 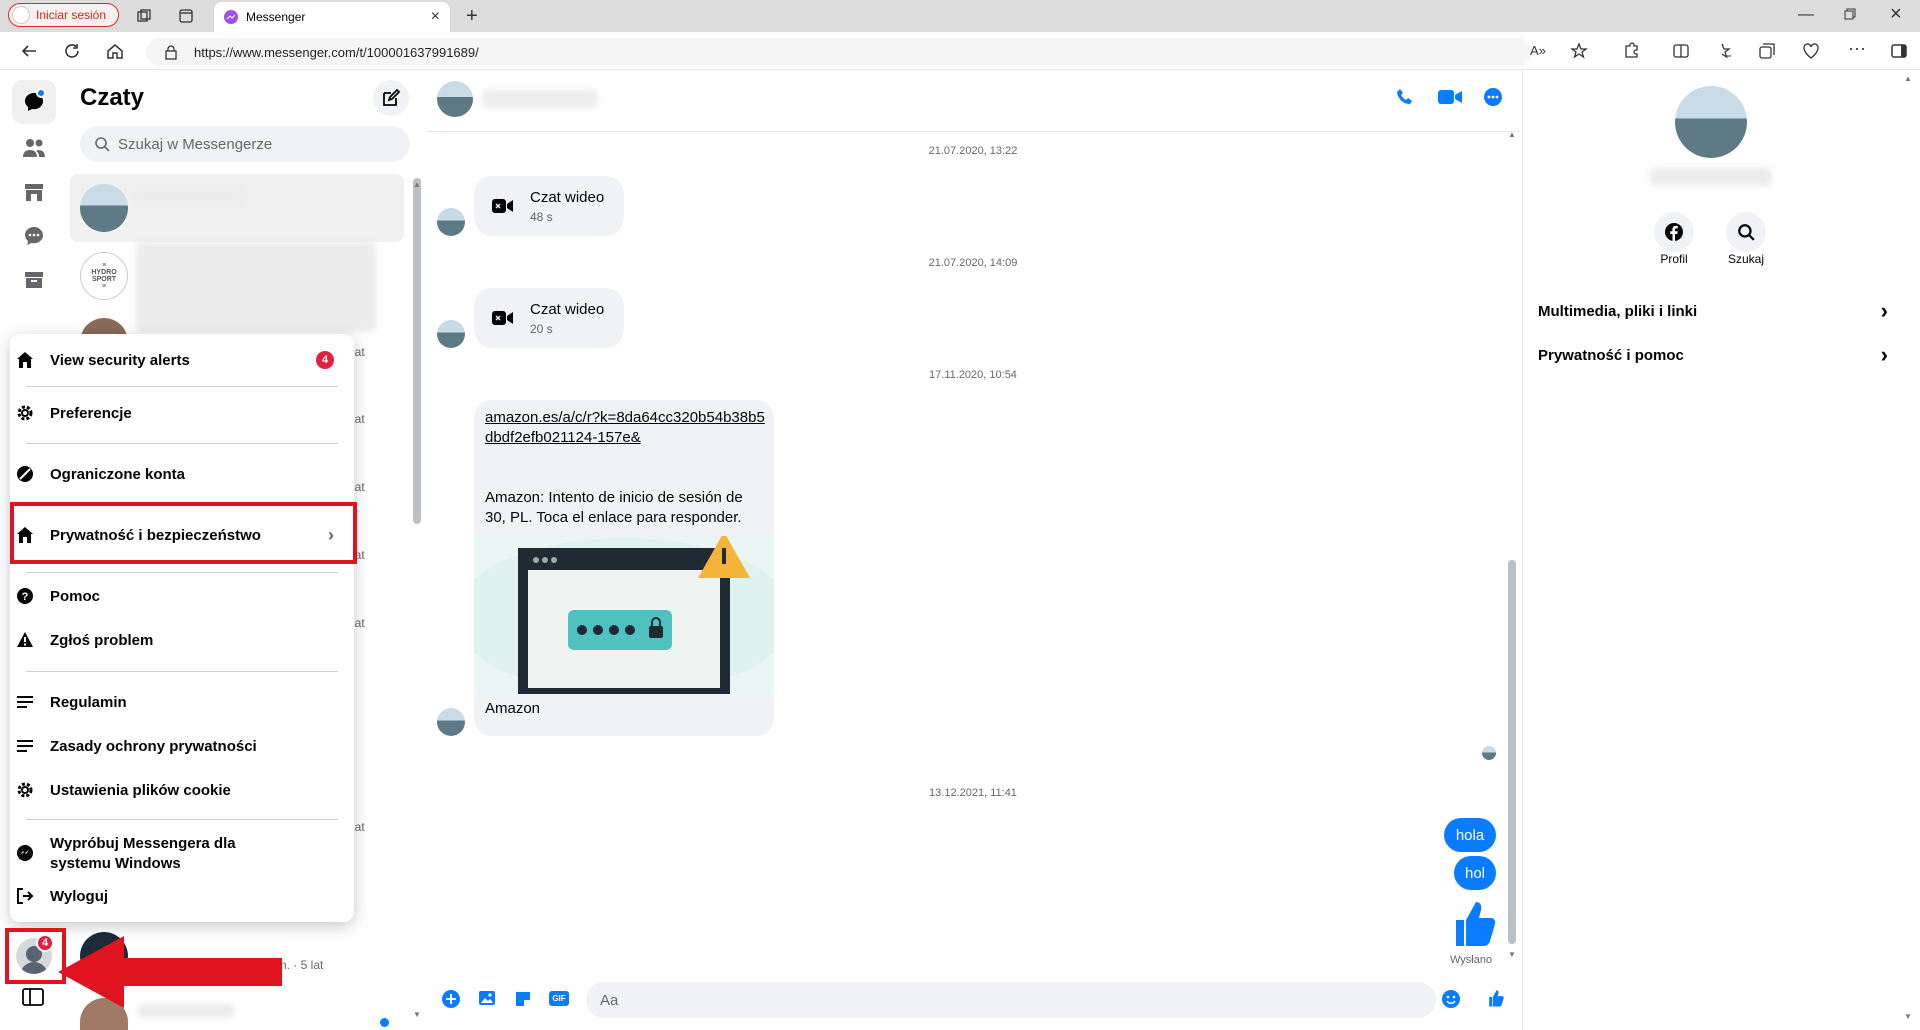 I want to click on message-timestamp: 21.07.2020, 14:09, so click(x=973, y=263).